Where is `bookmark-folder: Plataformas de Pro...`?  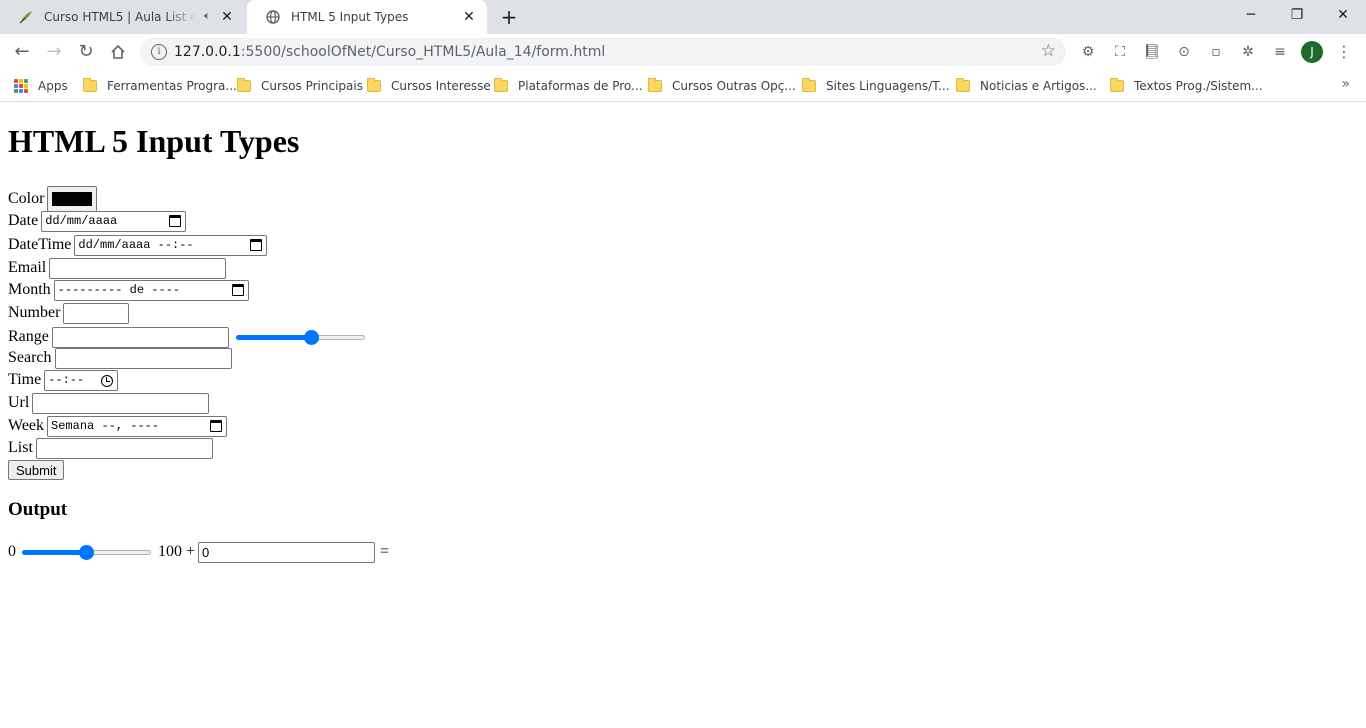 bookmark-folder: Plataformas de Pro... is located at coordinates (568, 86).